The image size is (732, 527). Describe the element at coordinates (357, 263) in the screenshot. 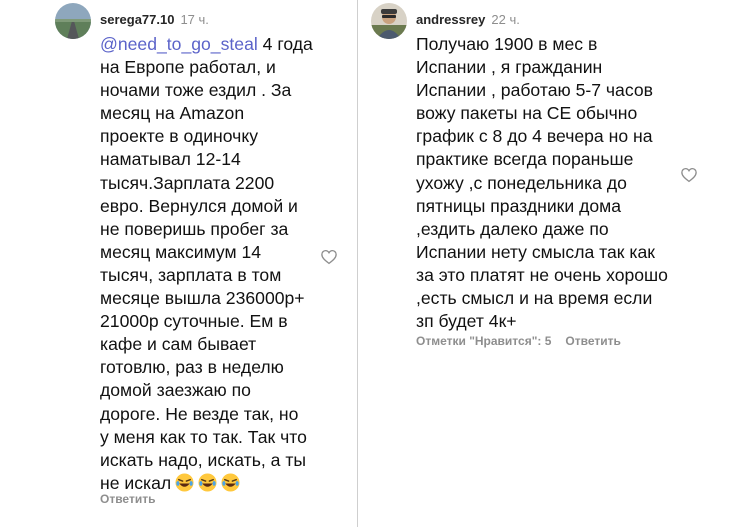

I see `divider` at that location.